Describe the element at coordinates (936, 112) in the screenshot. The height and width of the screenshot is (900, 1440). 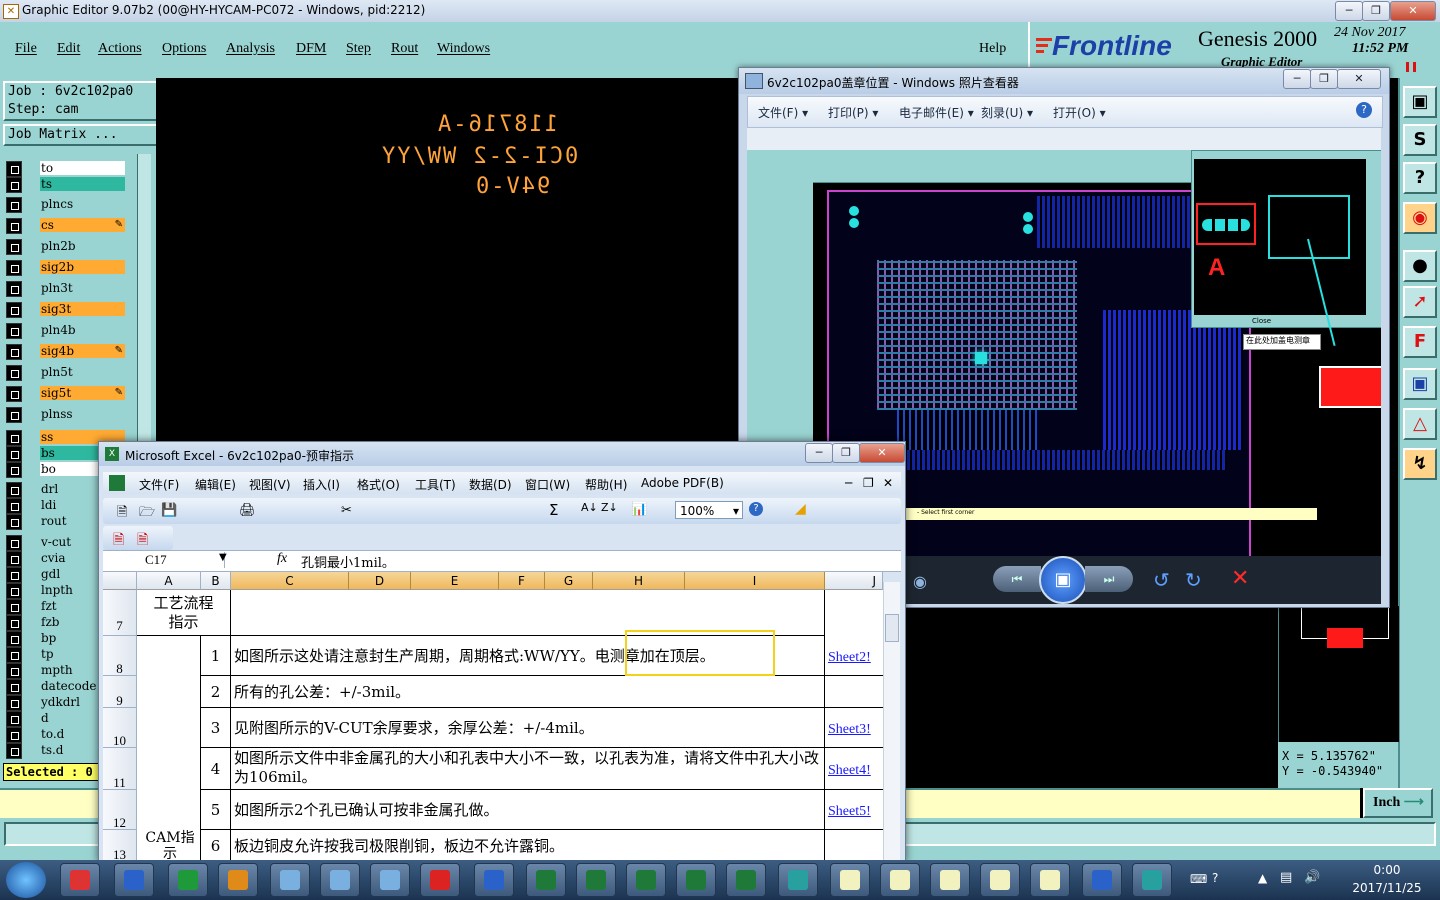
I see `pv-menu-email: 电子邮件(E) ▾` at that location.